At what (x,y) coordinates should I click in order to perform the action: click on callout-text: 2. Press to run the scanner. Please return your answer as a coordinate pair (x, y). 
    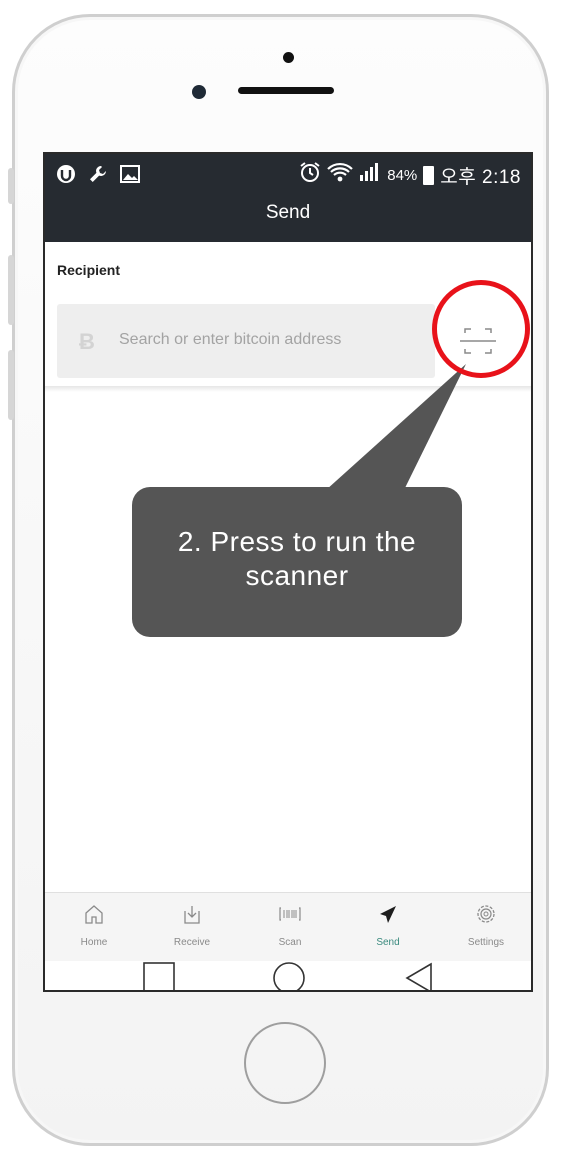
    Looking at the image, I should click on (297, 558).